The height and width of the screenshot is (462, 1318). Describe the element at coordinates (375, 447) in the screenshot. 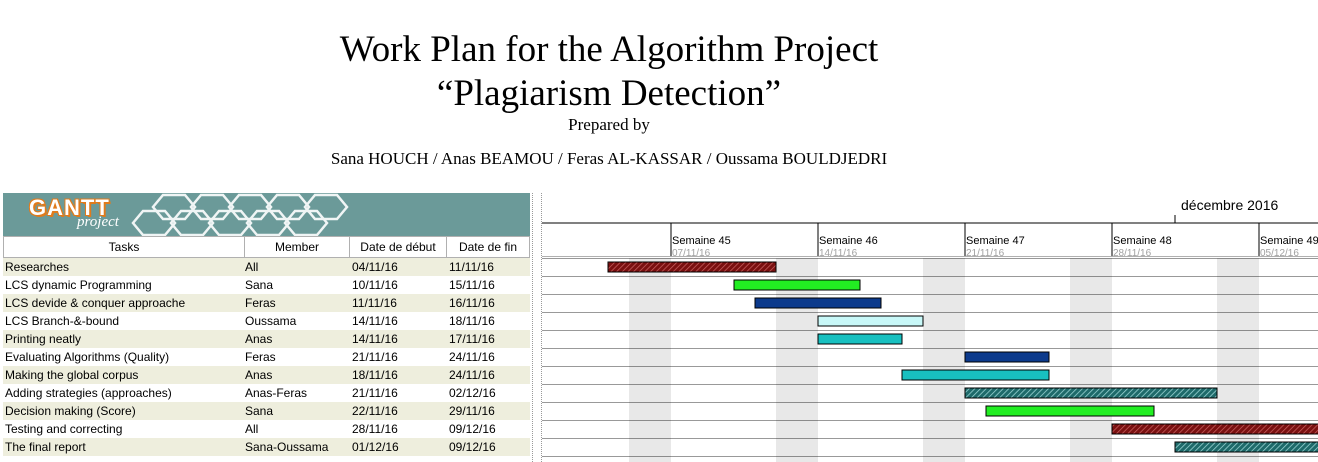

I see `task-start-cell: 01/12/16` at that location.